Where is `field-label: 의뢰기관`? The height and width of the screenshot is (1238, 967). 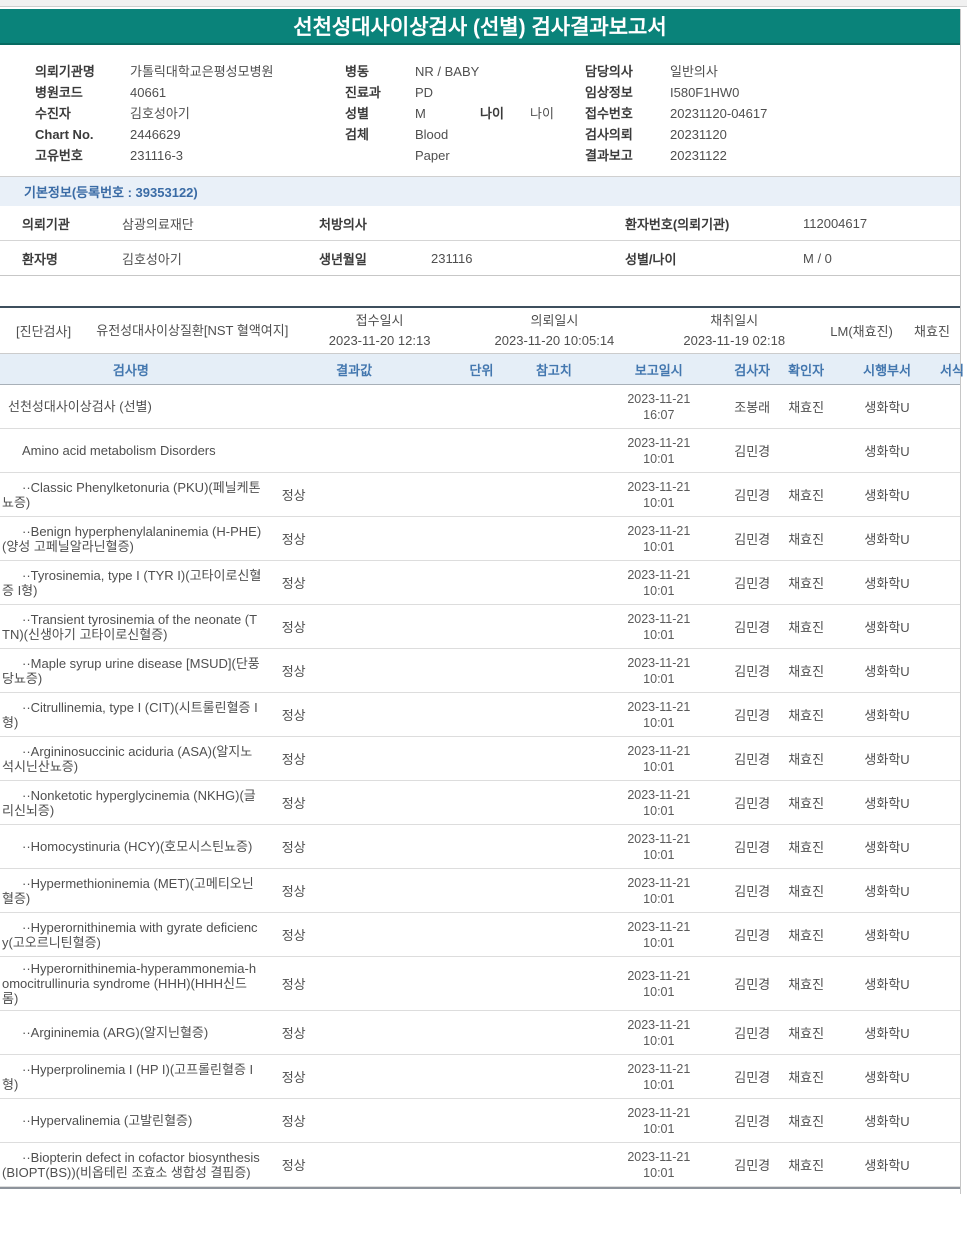 field-label: 의뢰기관 is located at coordinates (46, 224).